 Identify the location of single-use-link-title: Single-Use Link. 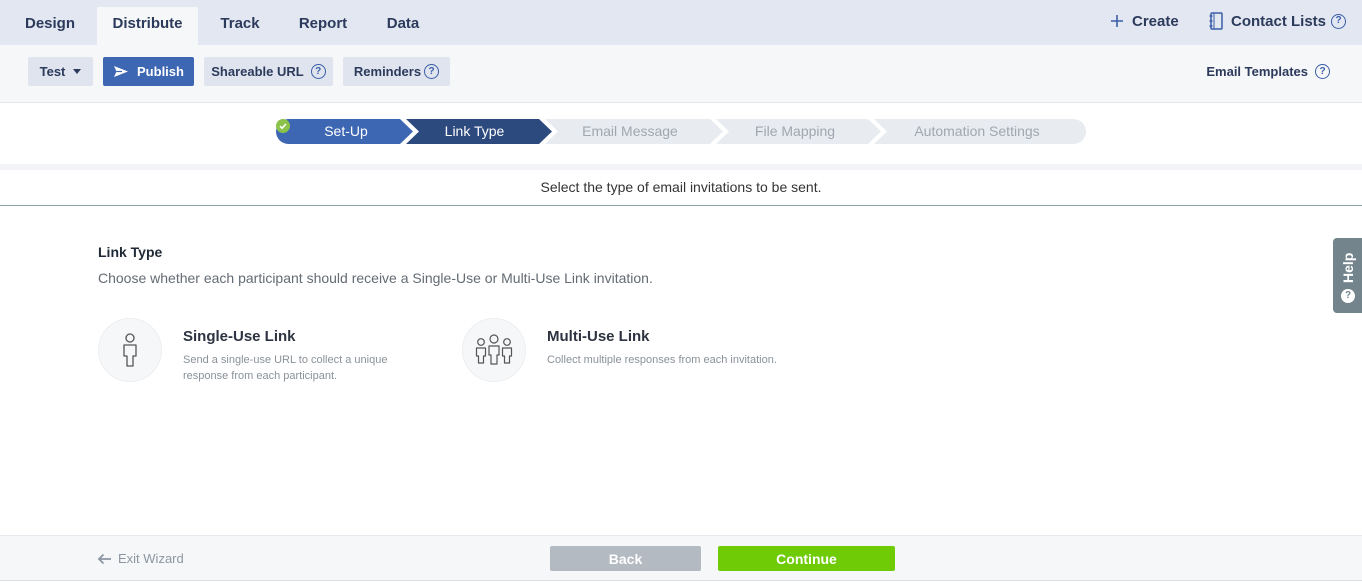
(239, 336).